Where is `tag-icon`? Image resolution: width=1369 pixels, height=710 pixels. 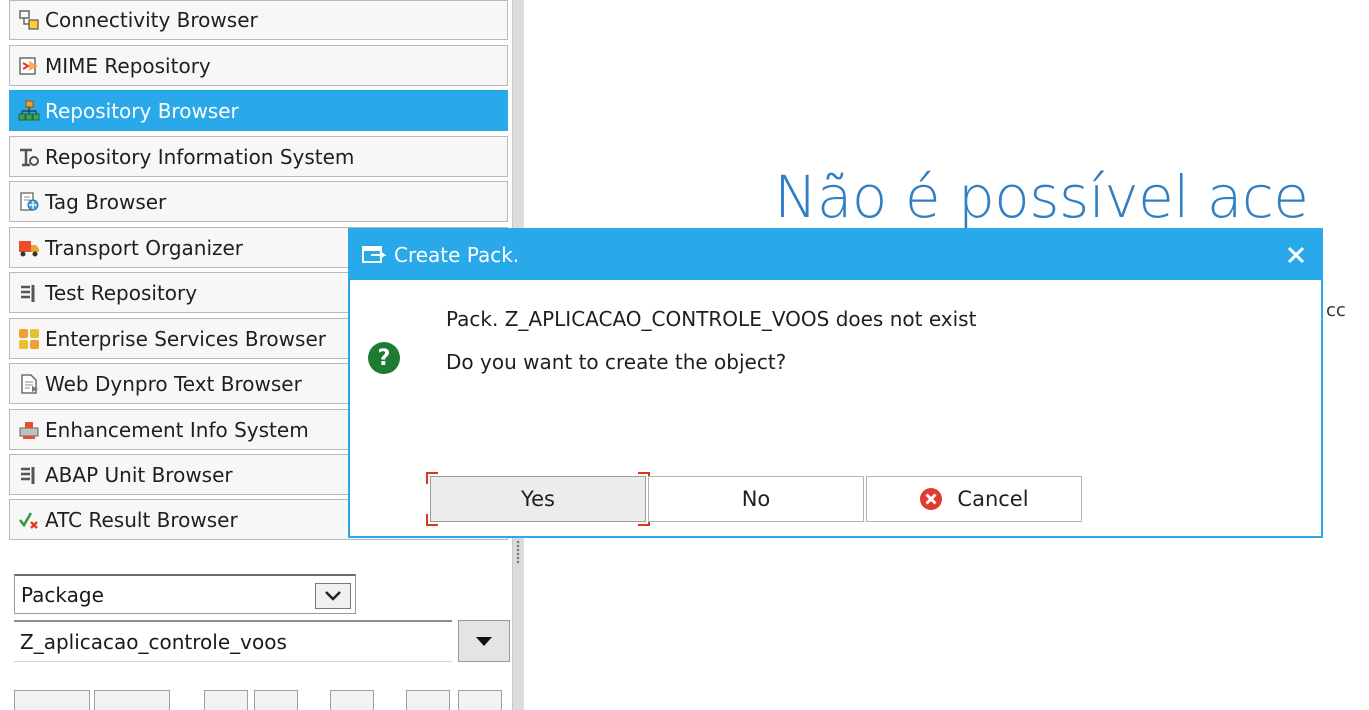 tag-icon is located at coordinates (29, 202).